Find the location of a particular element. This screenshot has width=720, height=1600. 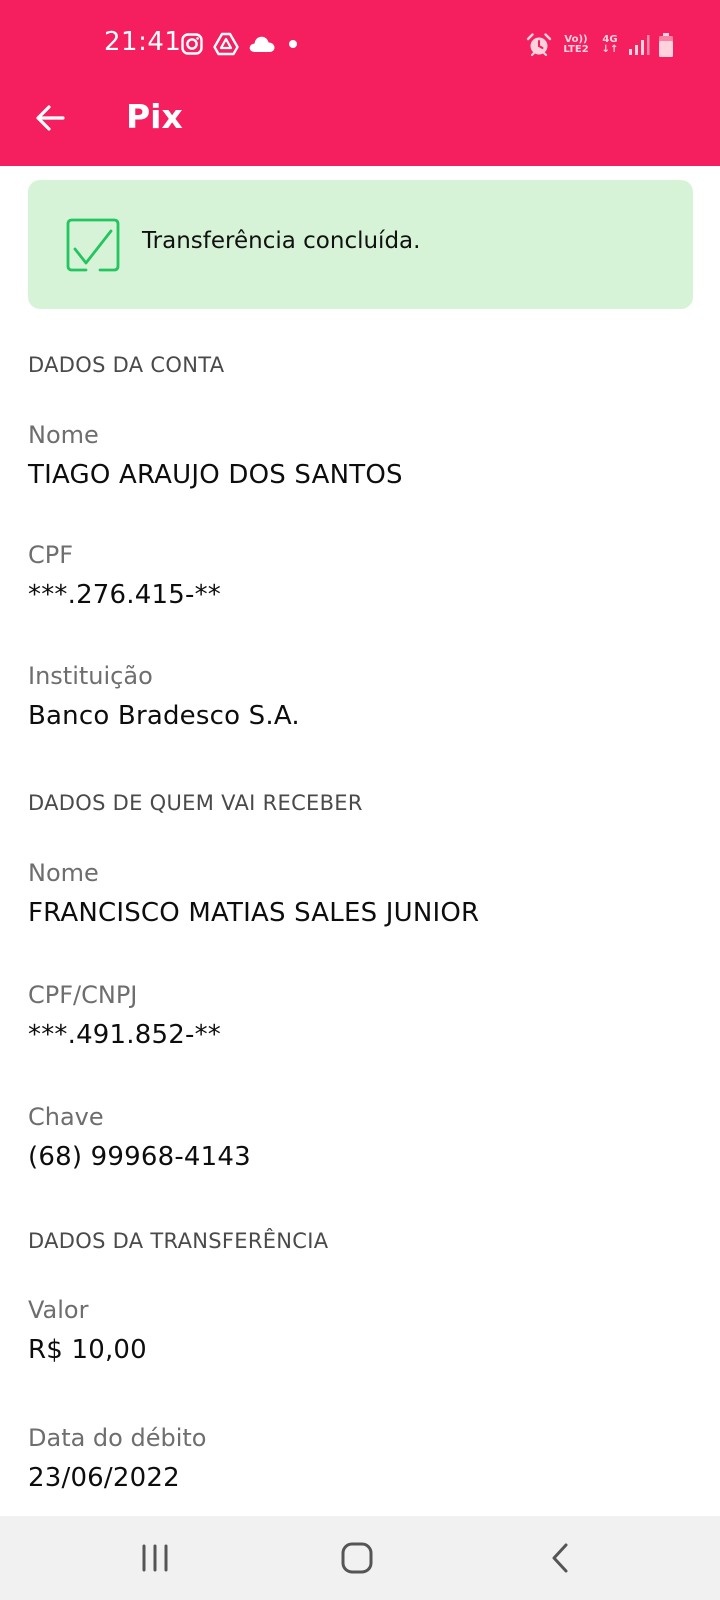

home-icon is located at coordinates (357, 1558).